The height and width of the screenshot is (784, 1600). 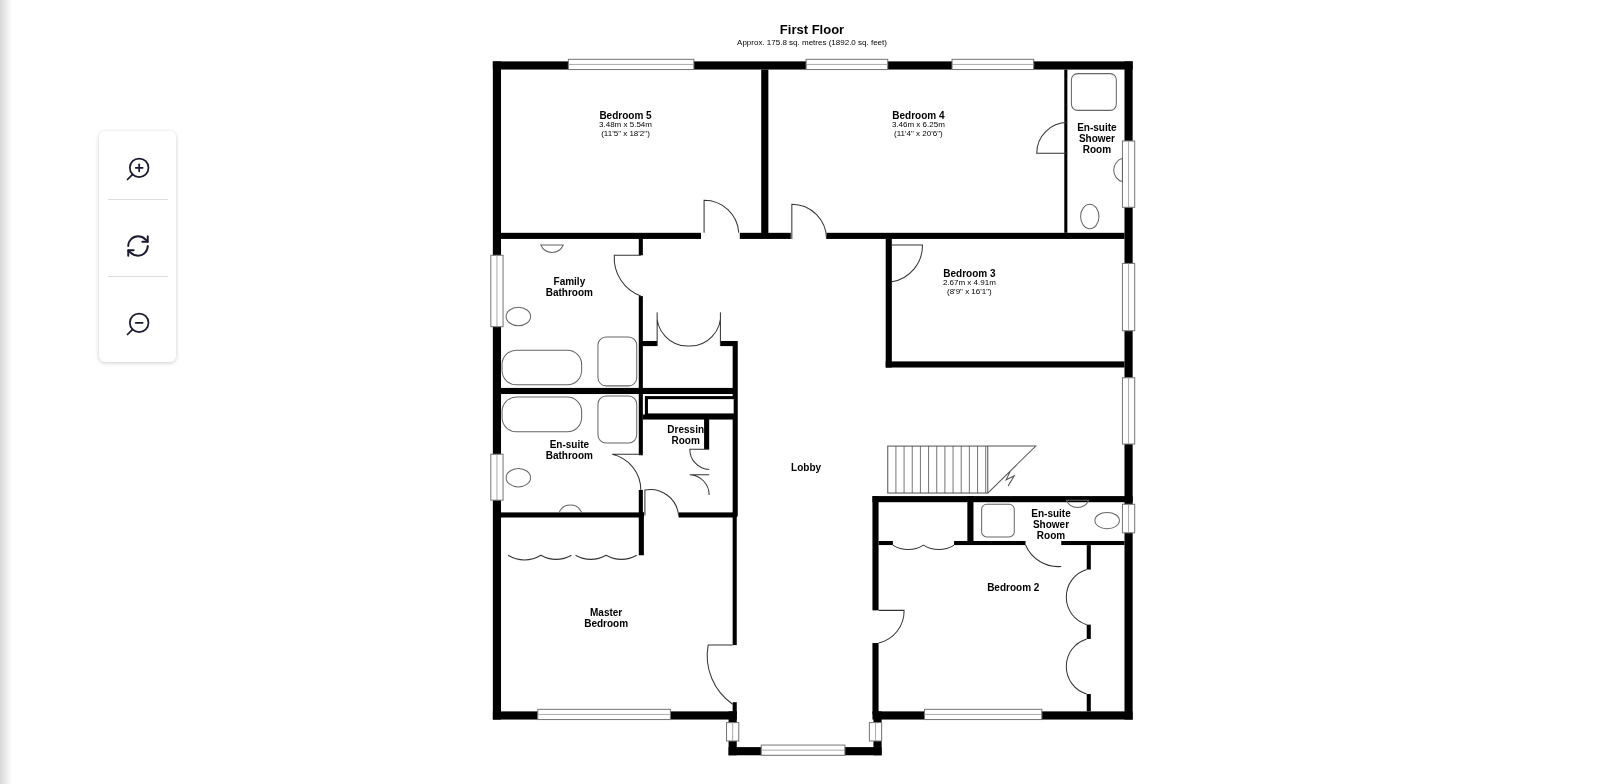 What do you see at coordinates (625, 125) in the screenshot?
I see `room-dimensions: 3.48m x 5.54m` at bounding box center [625, 125].